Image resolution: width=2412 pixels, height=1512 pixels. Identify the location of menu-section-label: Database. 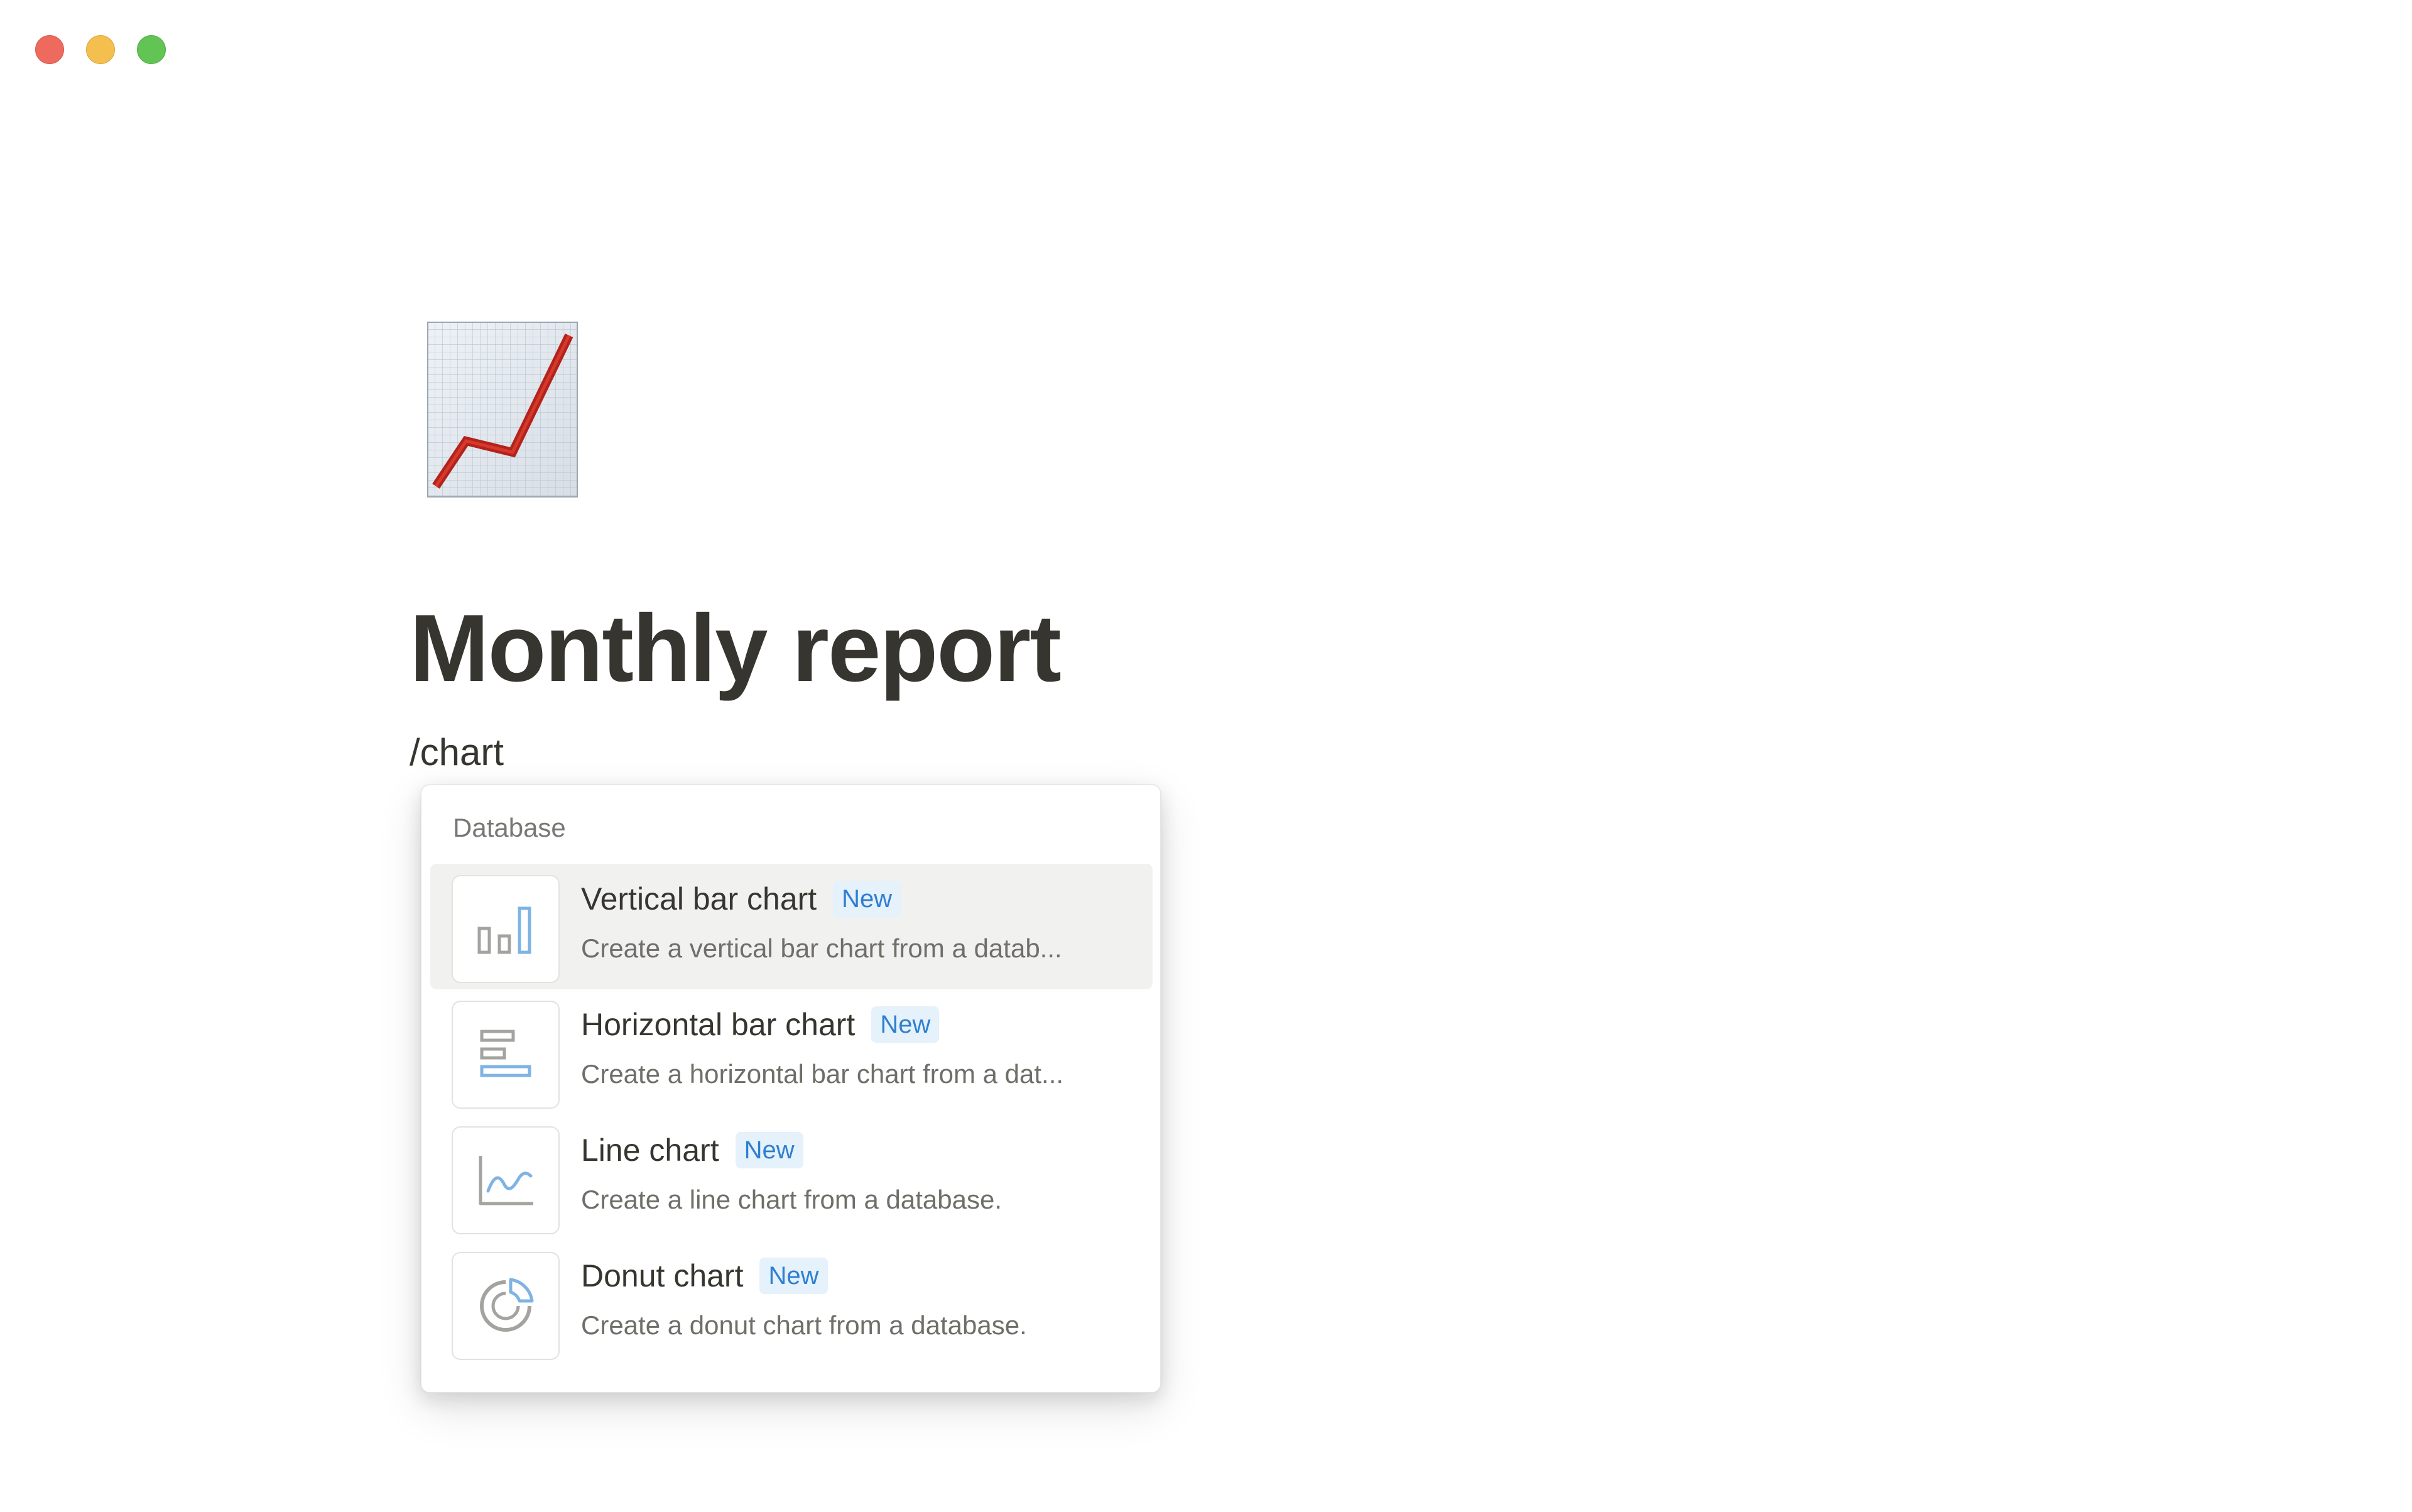
(510, 827).